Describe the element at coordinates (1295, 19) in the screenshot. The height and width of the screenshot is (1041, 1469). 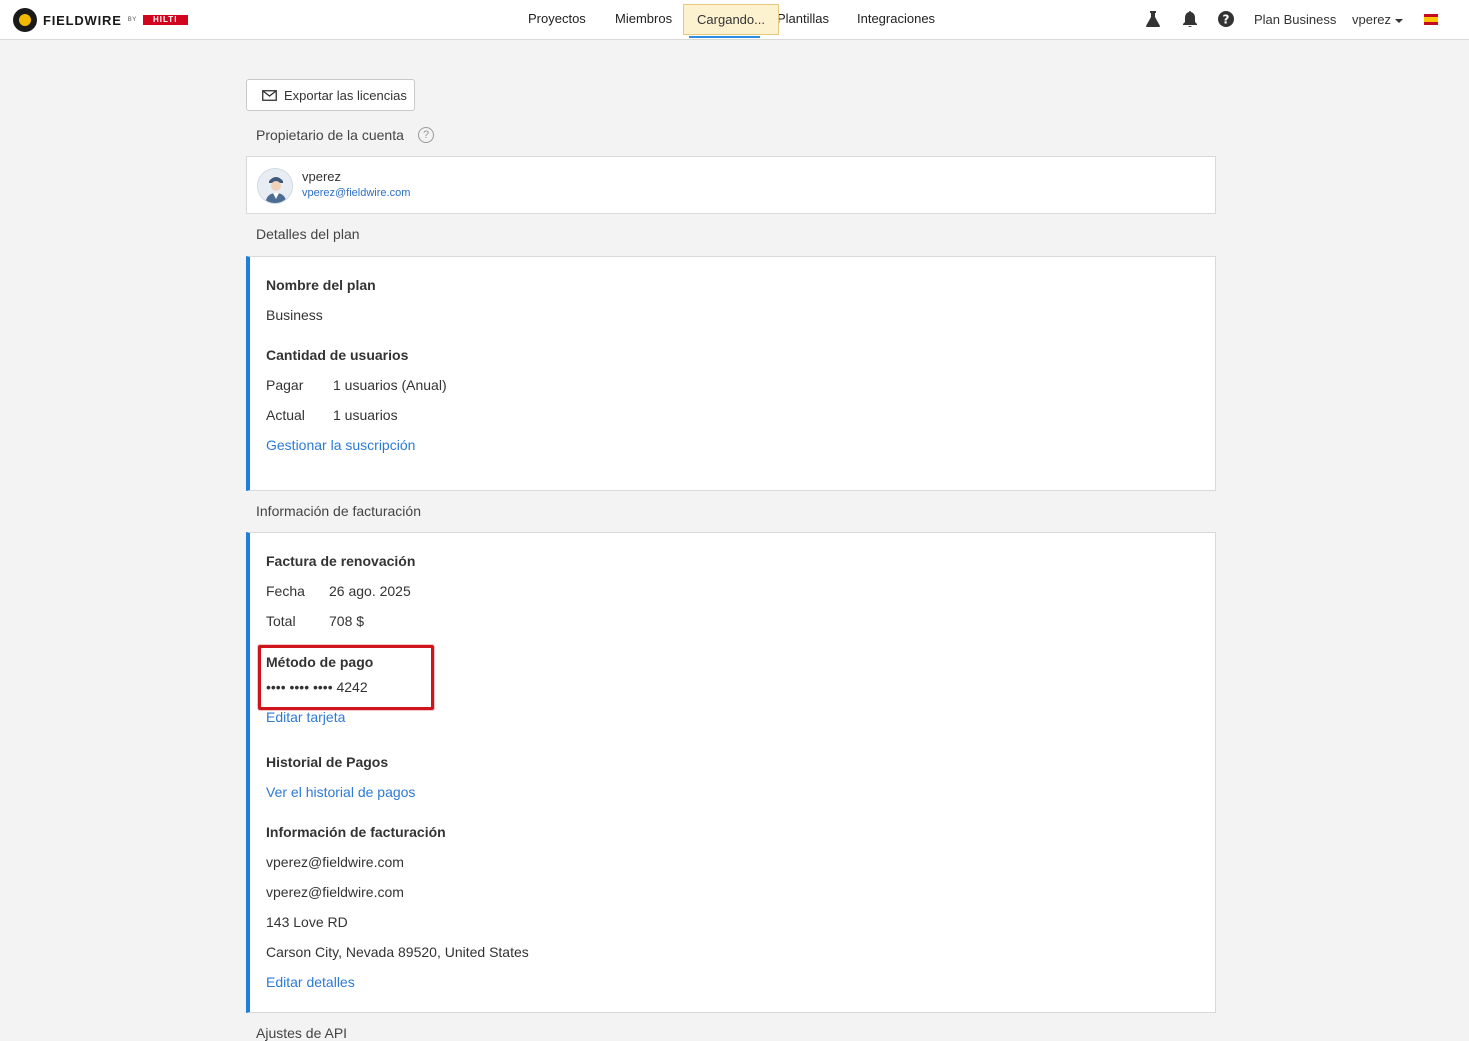
I see `plan-badge: Plan Business` at that location.